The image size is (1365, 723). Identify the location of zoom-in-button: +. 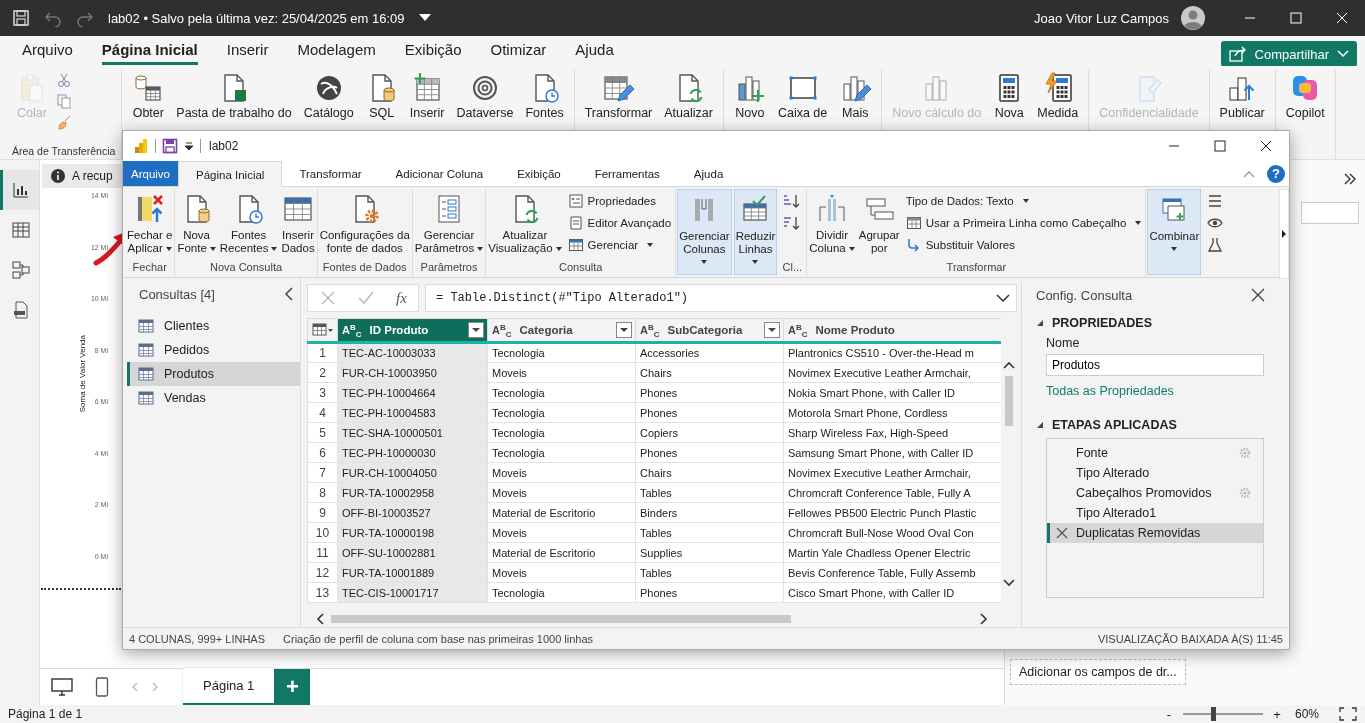
(1276, 714).